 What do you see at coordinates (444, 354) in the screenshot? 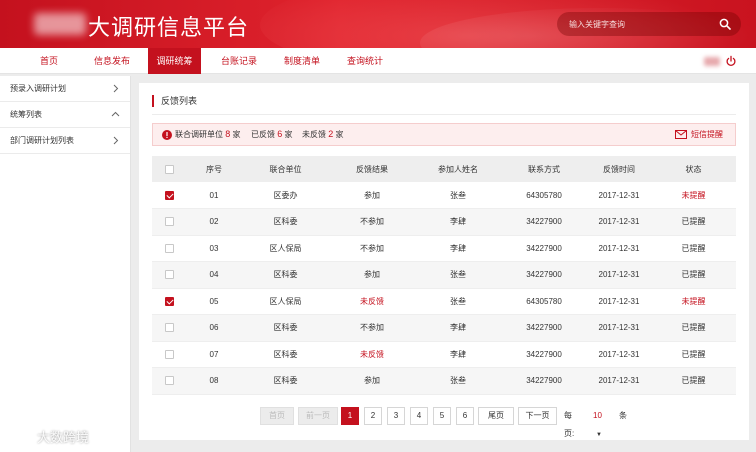
I see `table-row: 07 区科委 未反馈 李肆 34227900 2017-12-31 已提醒` at bounding box center [444, 354].